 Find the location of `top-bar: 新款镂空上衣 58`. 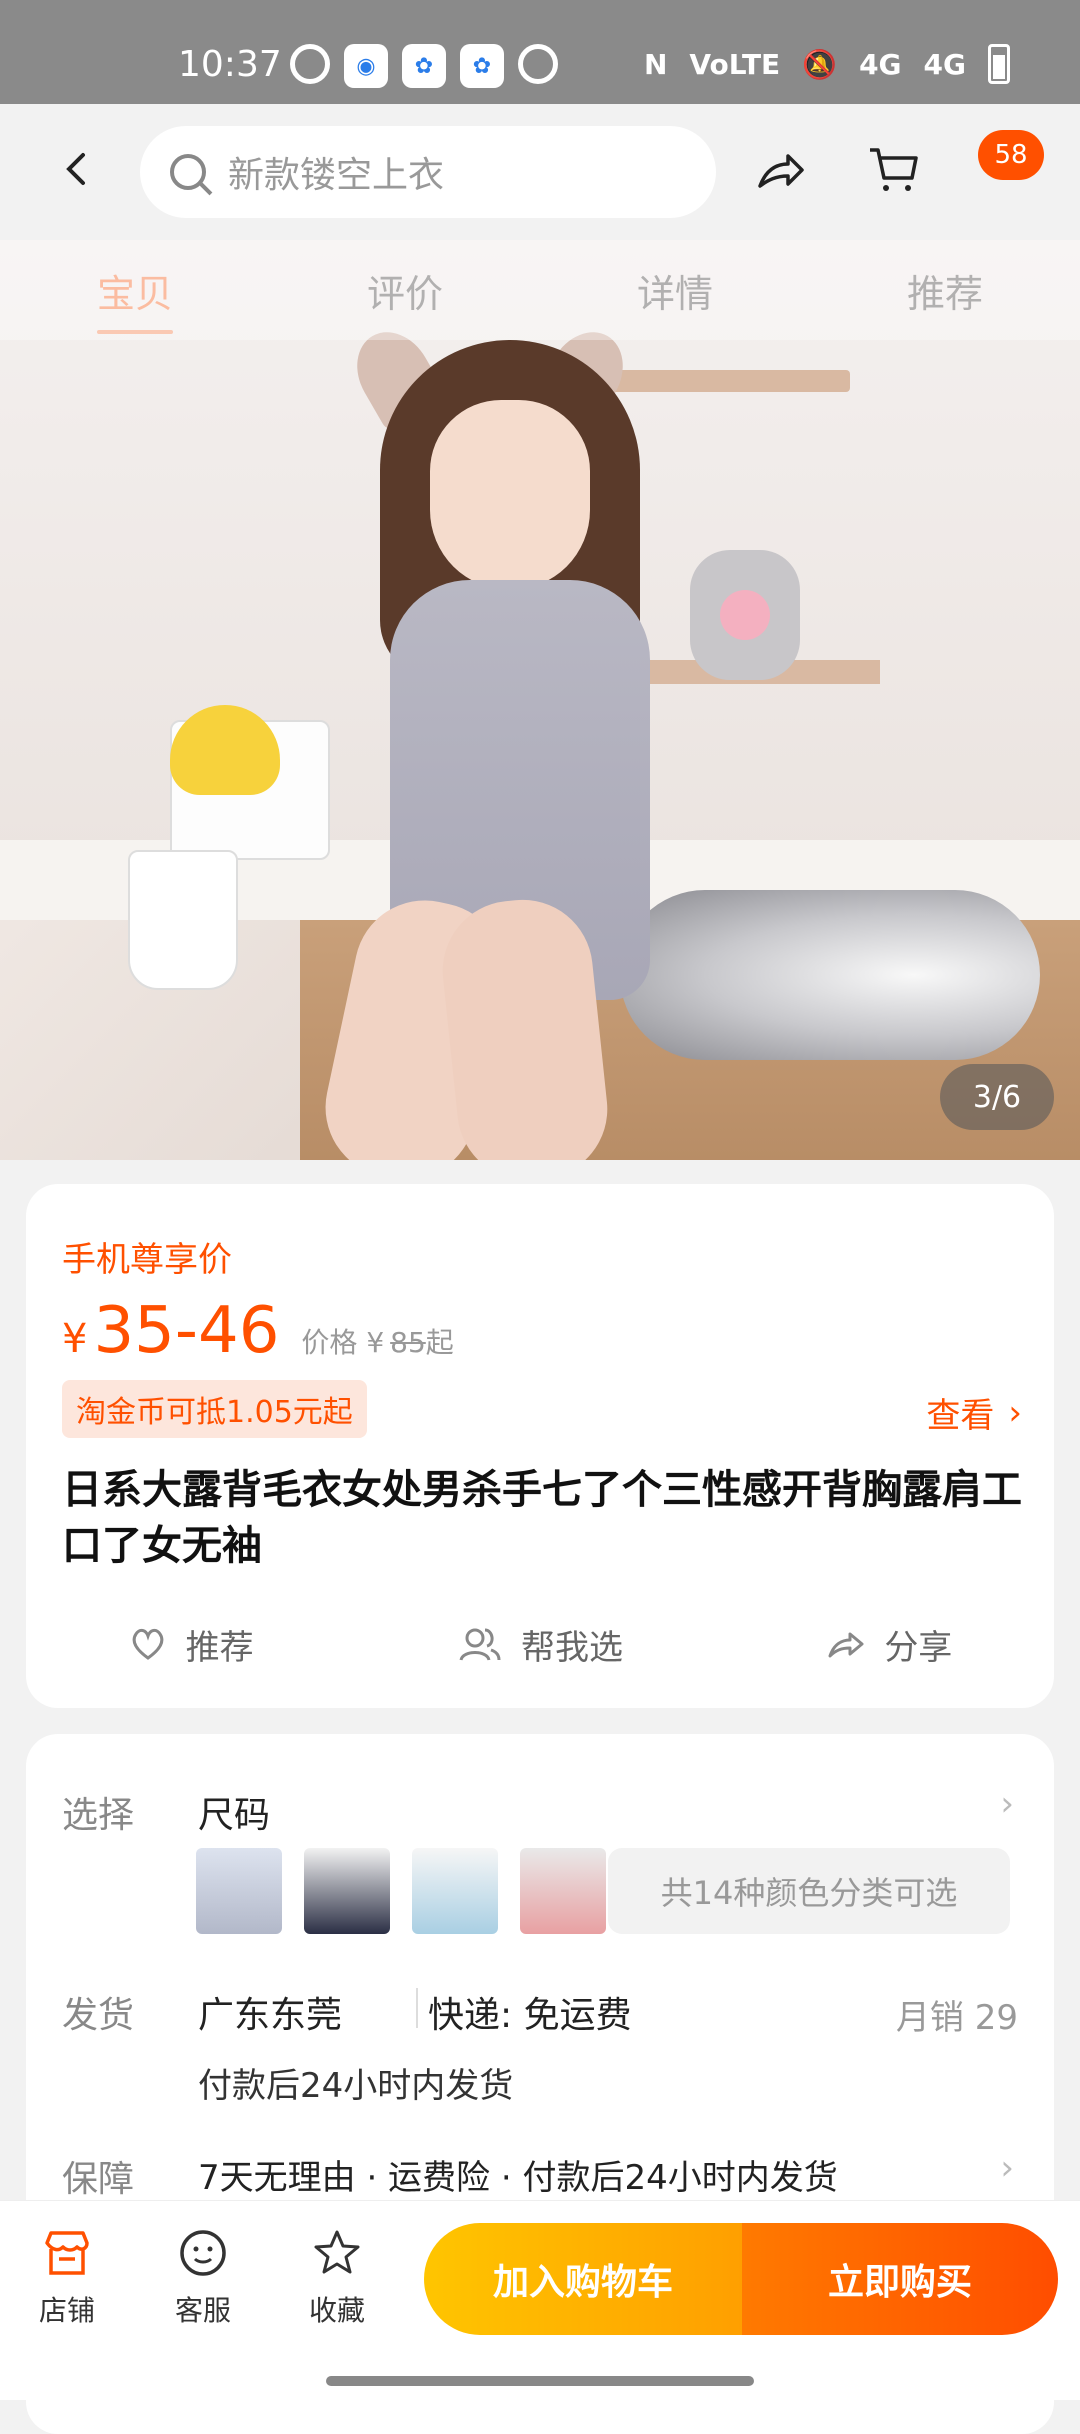

top-bar: 新款镂空上衣 58 is located at coordinates (540, 172).